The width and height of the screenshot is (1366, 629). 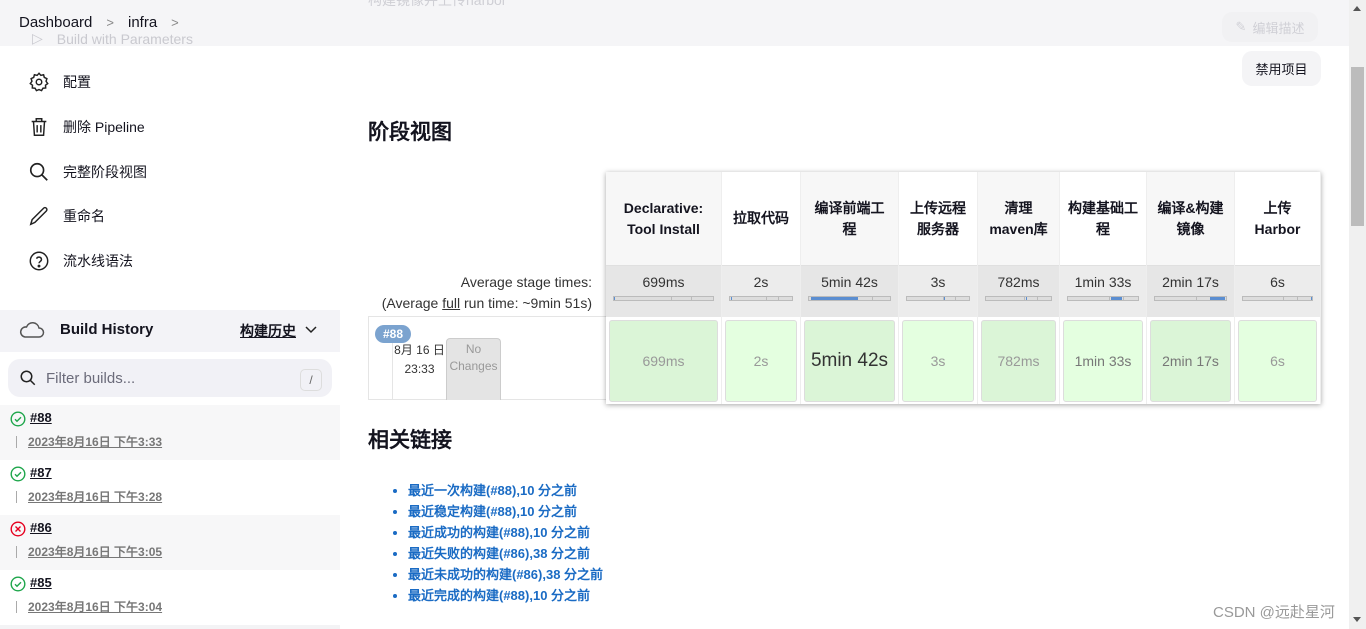 What do you see at coordinates (41, 582) in the screenshot?
I see `build-number-link: #85` at bounding box center [41, 582].